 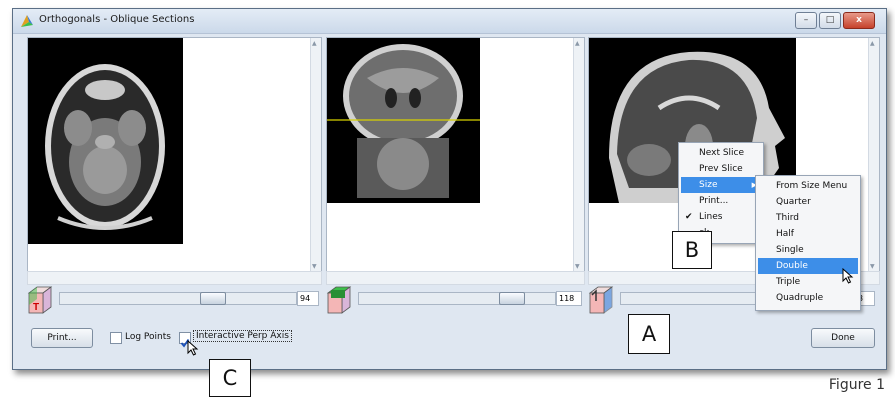 I want to click on axial-slice-number: 94, so click(x=308, y=298).